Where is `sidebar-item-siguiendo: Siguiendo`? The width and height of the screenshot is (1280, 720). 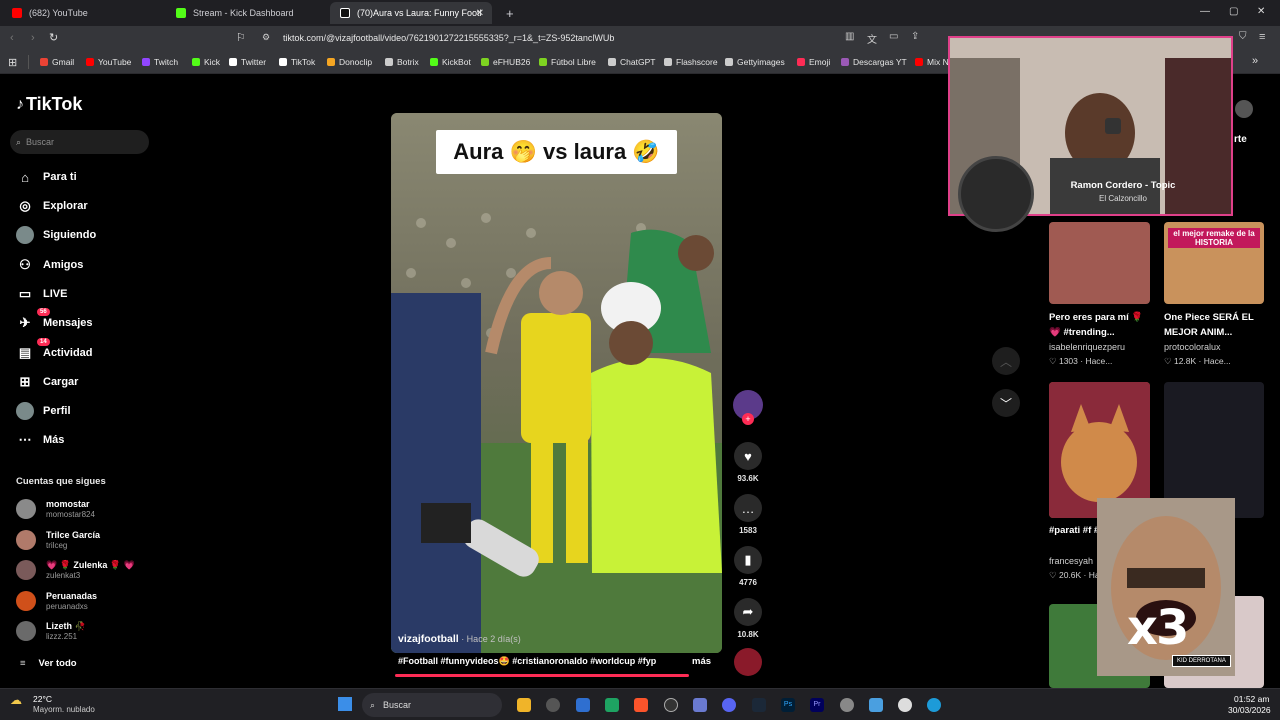
sidebar-item-siguiendo: Siguiendo is located at coordinates (56, 235).